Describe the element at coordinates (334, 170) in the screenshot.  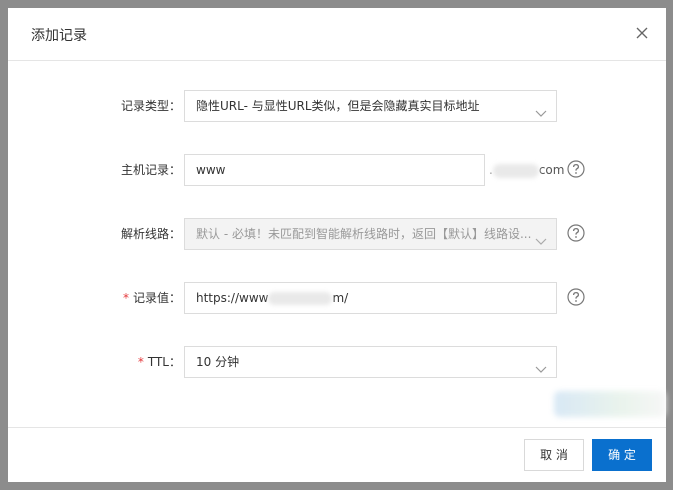
I see `host-record-input: www` at that location.